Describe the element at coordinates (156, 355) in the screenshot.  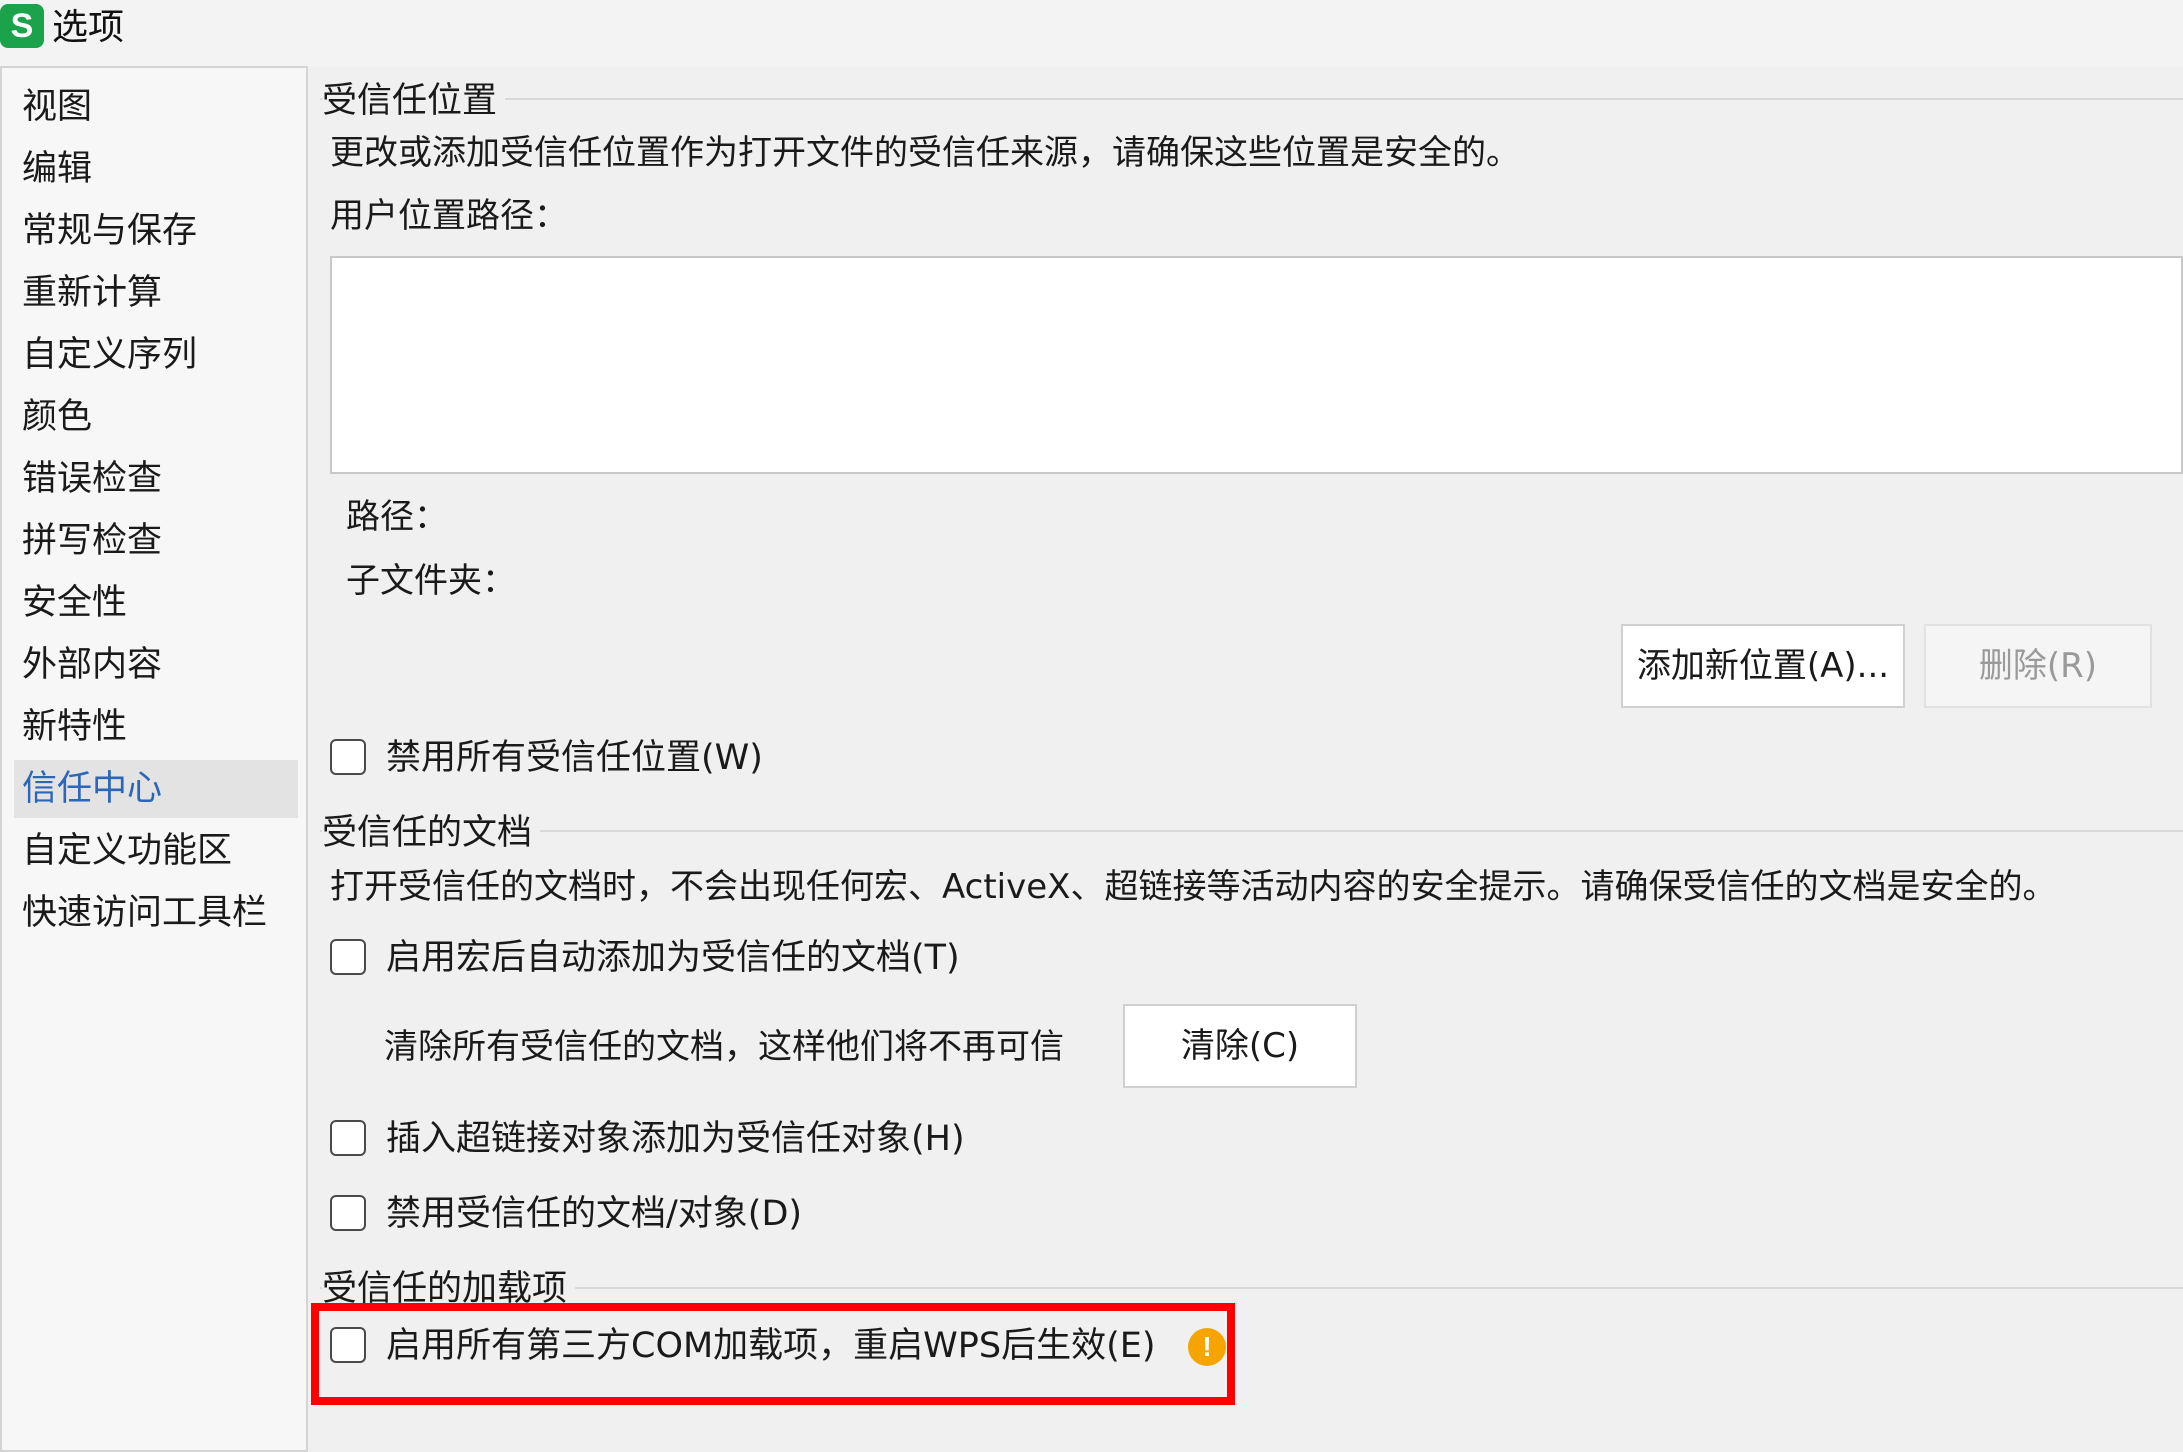
I see `sidebar-item-custom-lists: 自定义序列` at that location.